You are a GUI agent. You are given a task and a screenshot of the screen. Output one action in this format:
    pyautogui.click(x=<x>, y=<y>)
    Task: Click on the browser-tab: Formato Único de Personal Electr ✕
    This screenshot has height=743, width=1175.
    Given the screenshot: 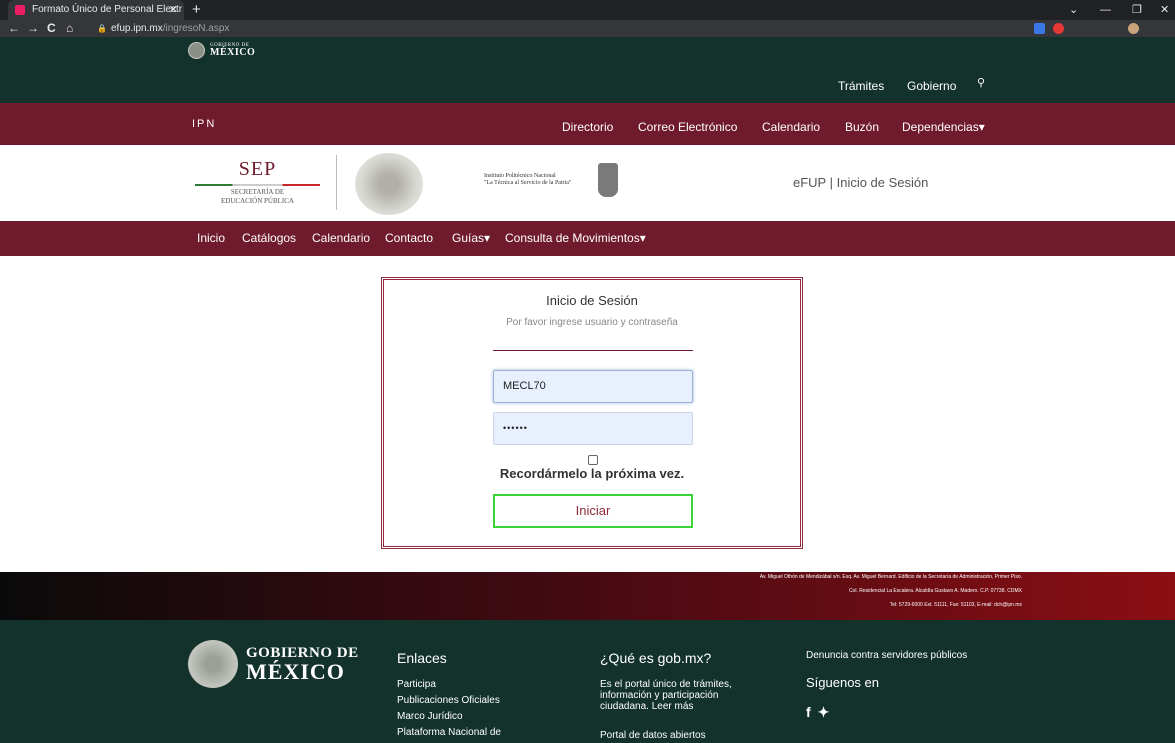 What is the action you would take?
    pyautogui.click(x=96, y=10)
    